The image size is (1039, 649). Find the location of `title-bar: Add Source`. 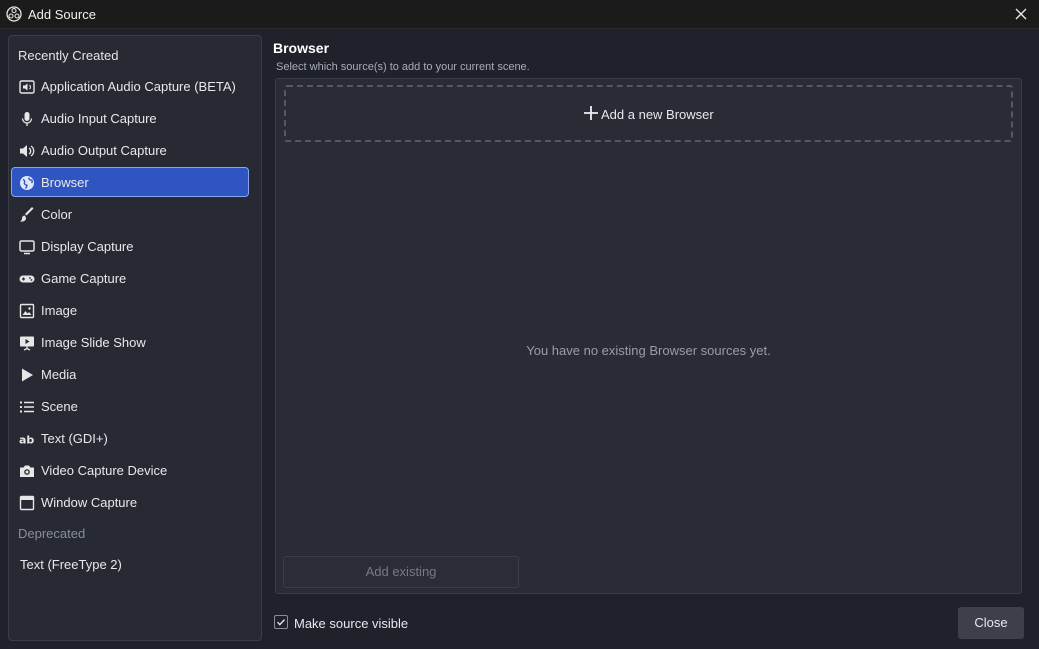

title-bar: Add Source is located at coordinates (519, 14).